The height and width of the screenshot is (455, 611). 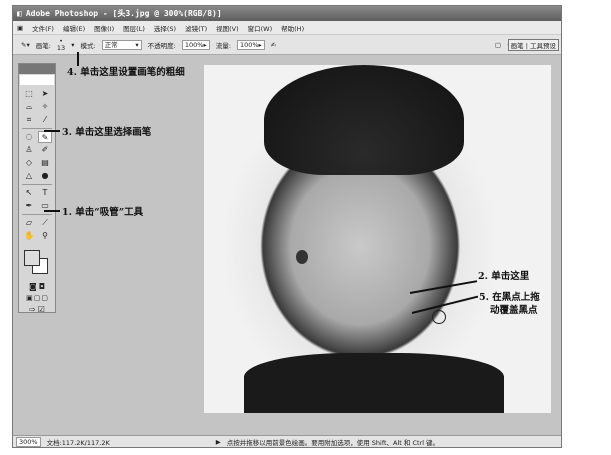 What do you see at coordinates (42, 286) in the screenshot?
I see `quick-mask-icon: ◘` at bounding box center [42, 286].